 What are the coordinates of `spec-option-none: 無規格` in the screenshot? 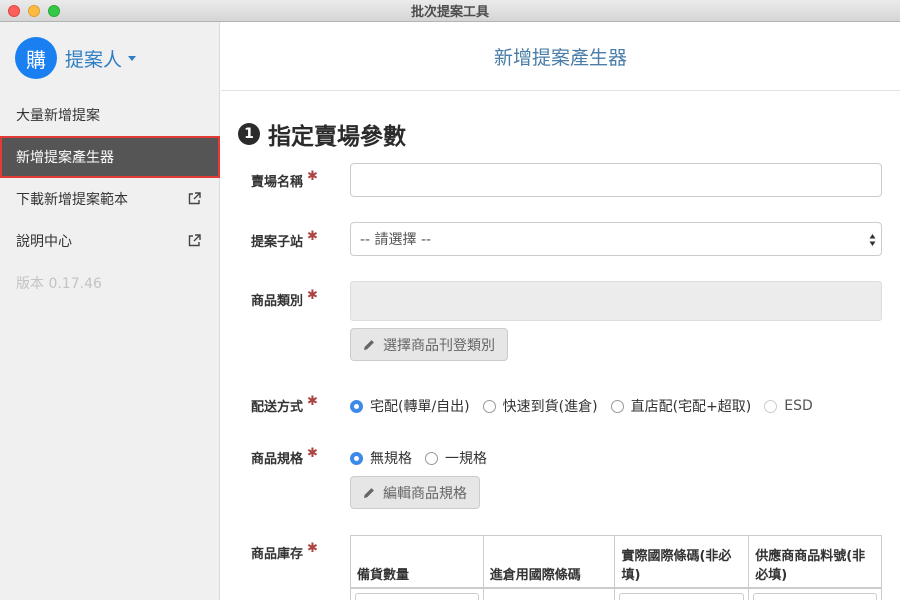 It's located at (381, 458).